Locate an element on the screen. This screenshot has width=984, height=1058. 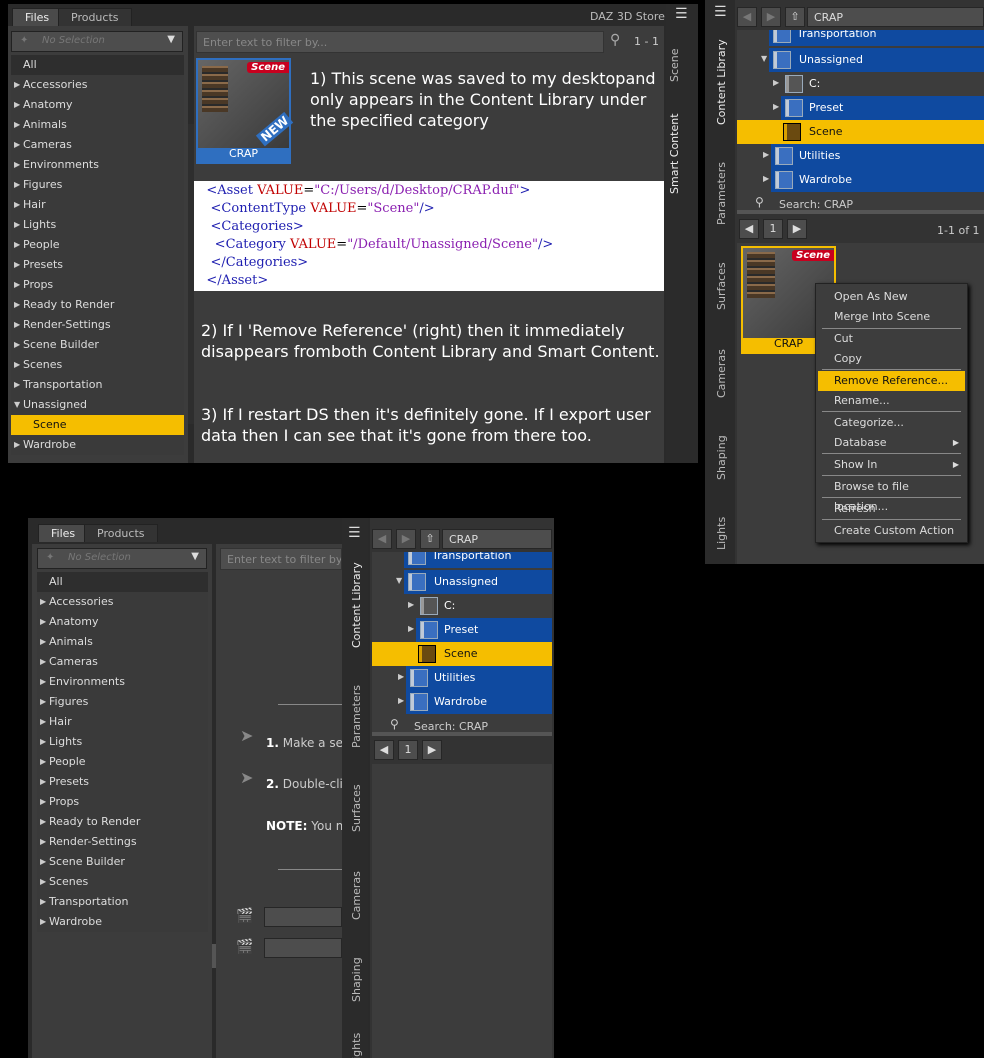
menu-copy: Copy is located at coordinates (891, 359).